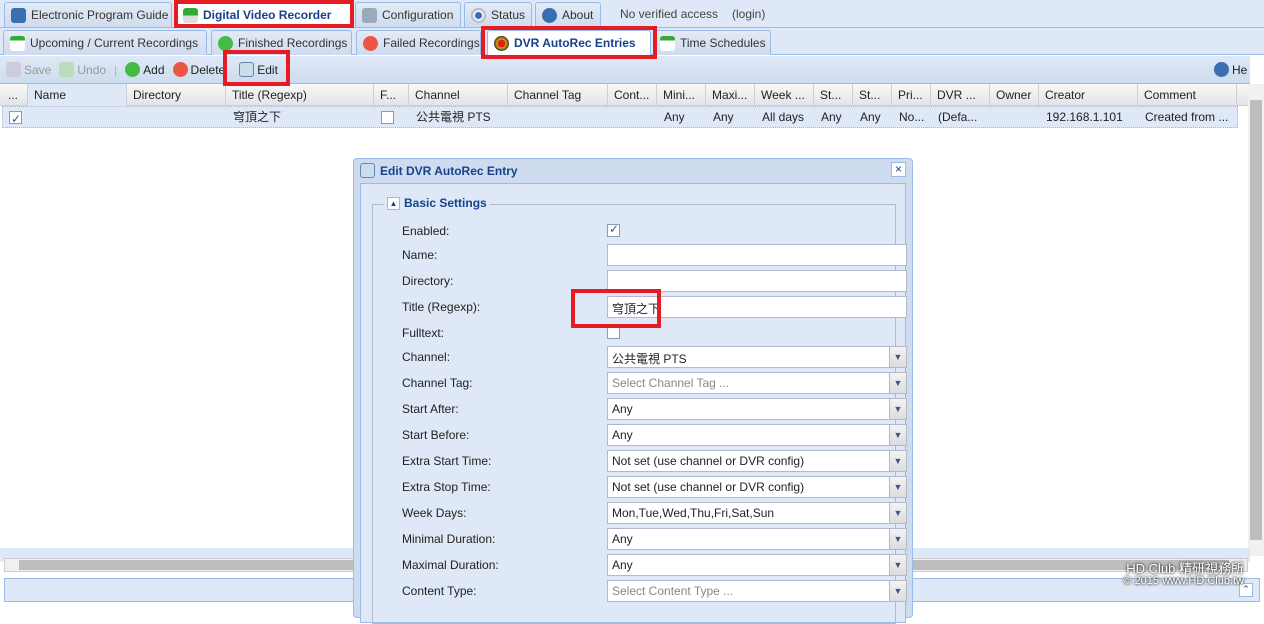 The width and height of the screenshot is (1264, 624). I want to click on cell-directory, so click(177, 117).